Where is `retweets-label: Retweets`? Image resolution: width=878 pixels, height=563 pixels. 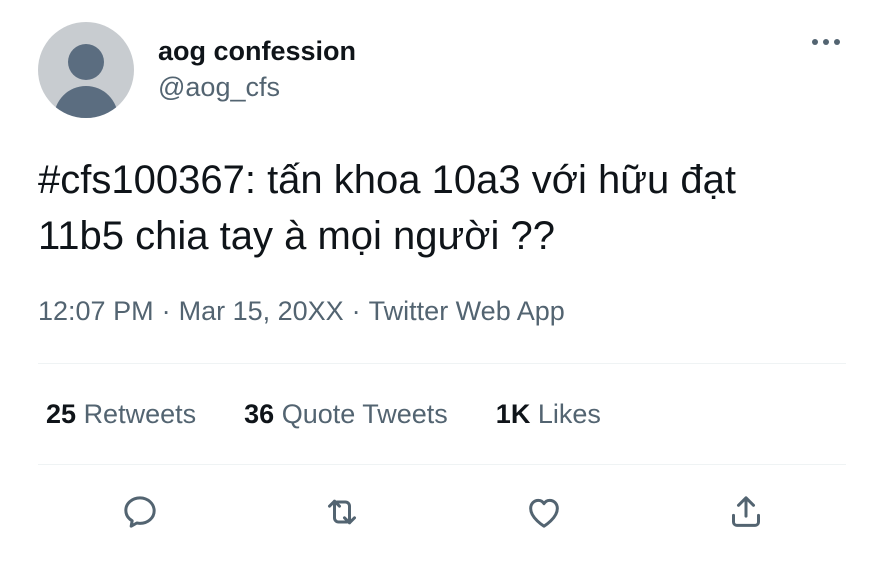 retweets-label: Retweets is located at coordinates (140, 414).